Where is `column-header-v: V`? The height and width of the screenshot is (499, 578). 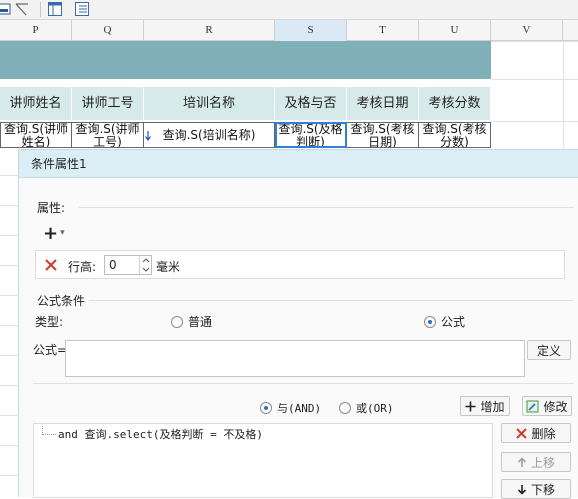
column-header-v: V is located at coordinates (527, 30).